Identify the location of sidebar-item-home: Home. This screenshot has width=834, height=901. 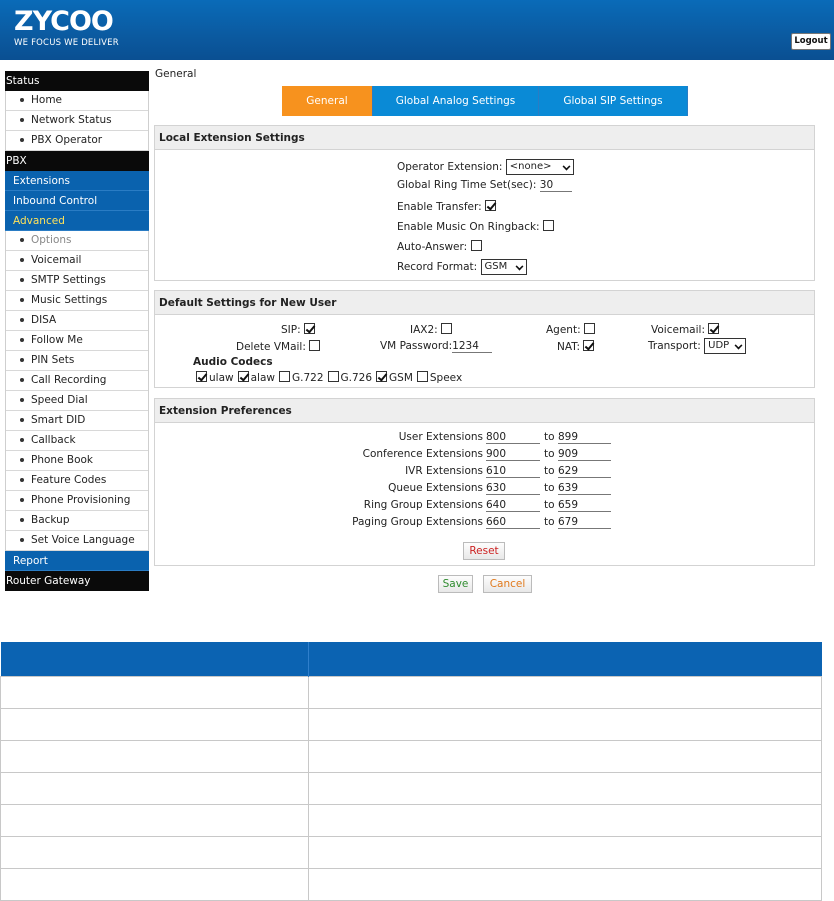
(77, 101).